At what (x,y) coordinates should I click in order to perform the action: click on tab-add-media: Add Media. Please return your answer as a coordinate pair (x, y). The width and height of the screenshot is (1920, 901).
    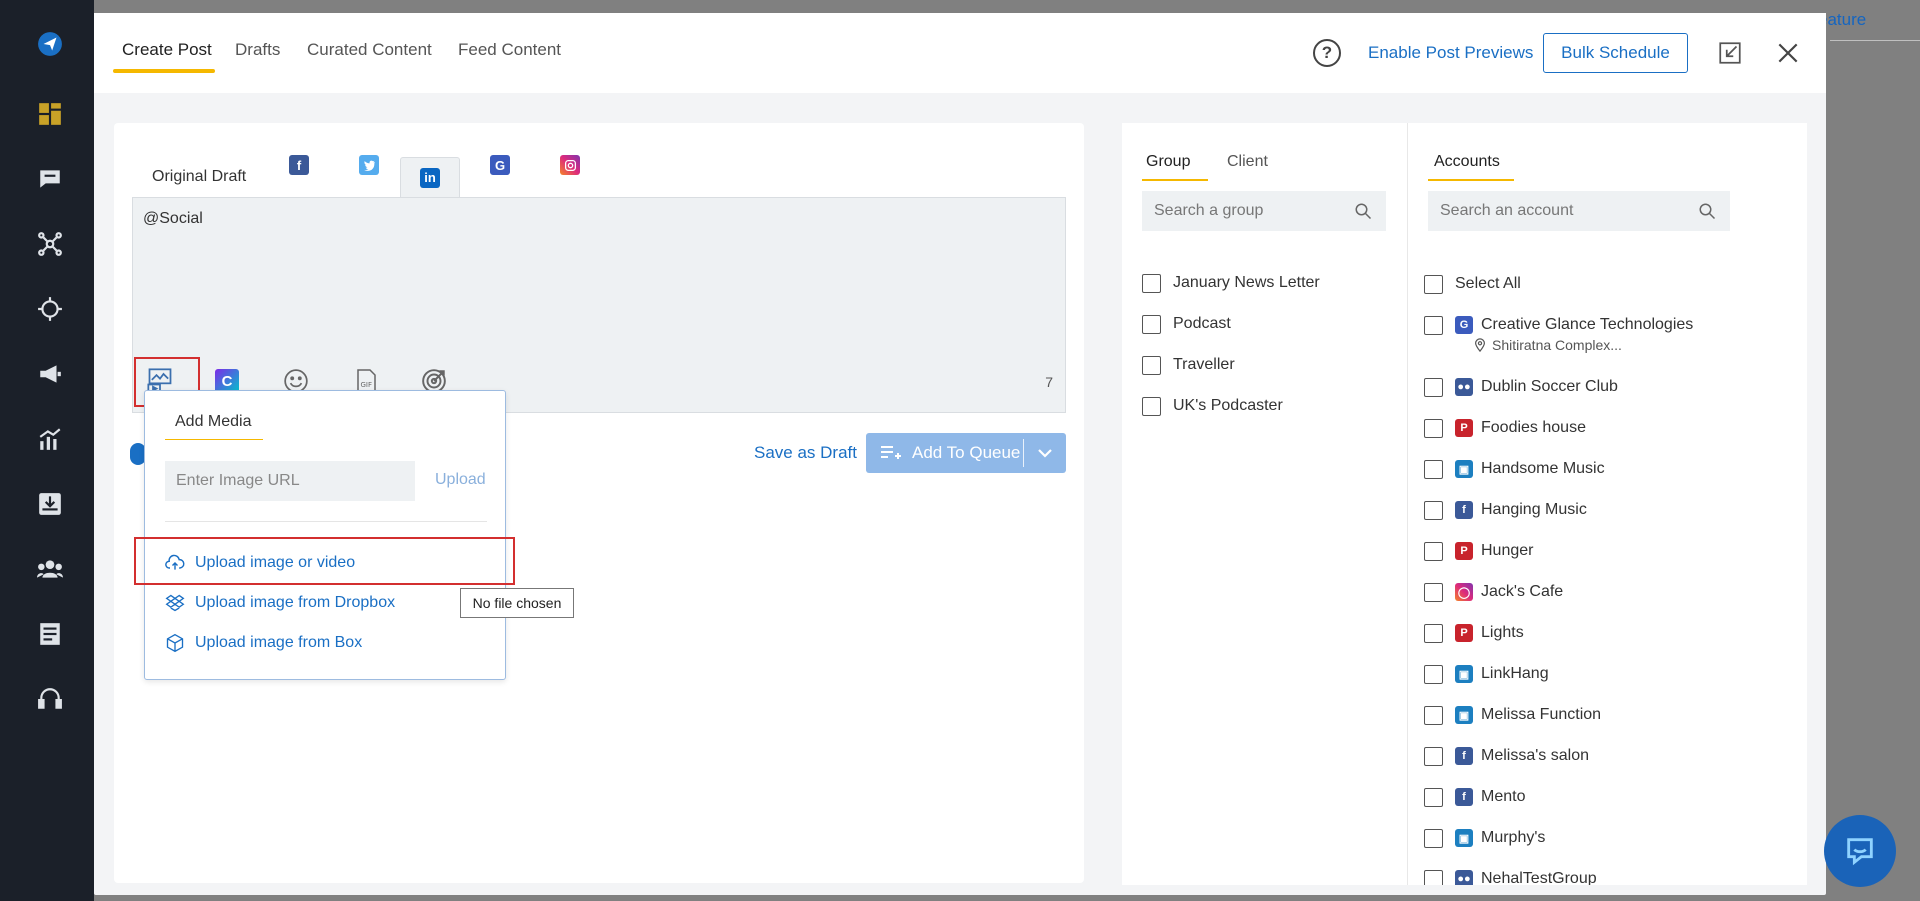
    Looking at the image, I should click on (213, 422).